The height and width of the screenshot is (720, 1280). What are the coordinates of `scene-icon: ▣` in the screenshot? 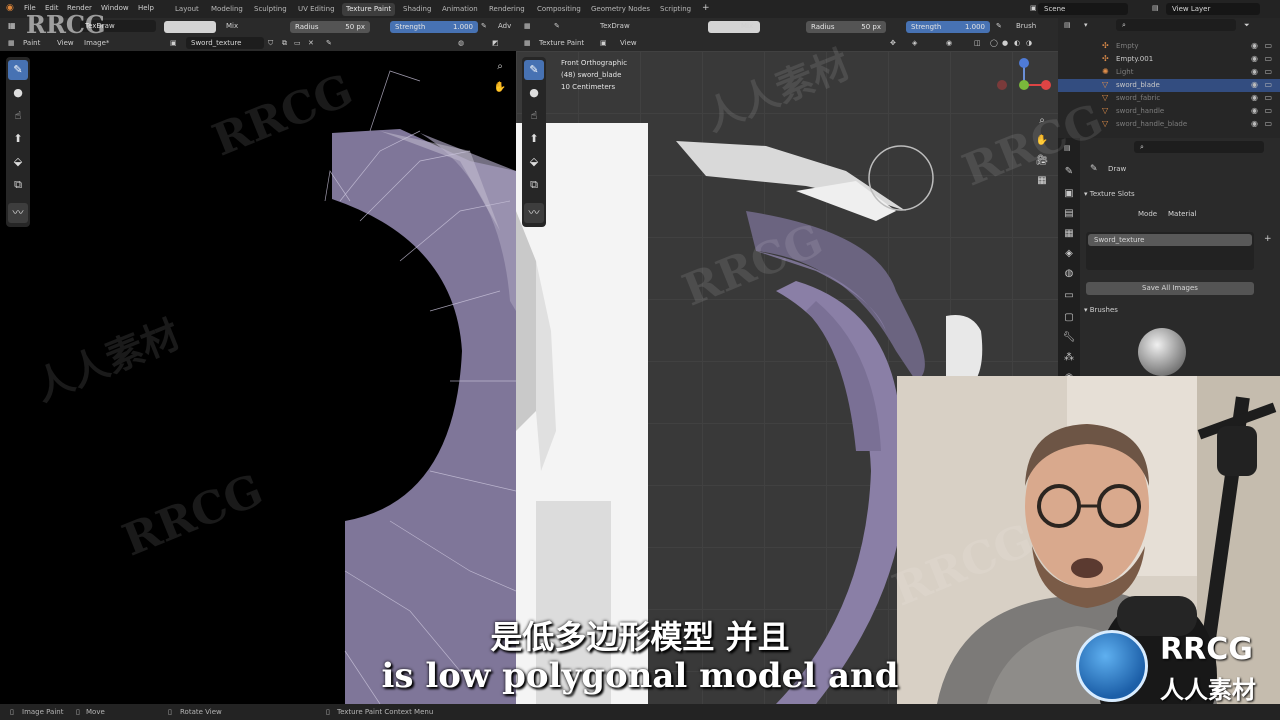 It's located at (1033, 8).